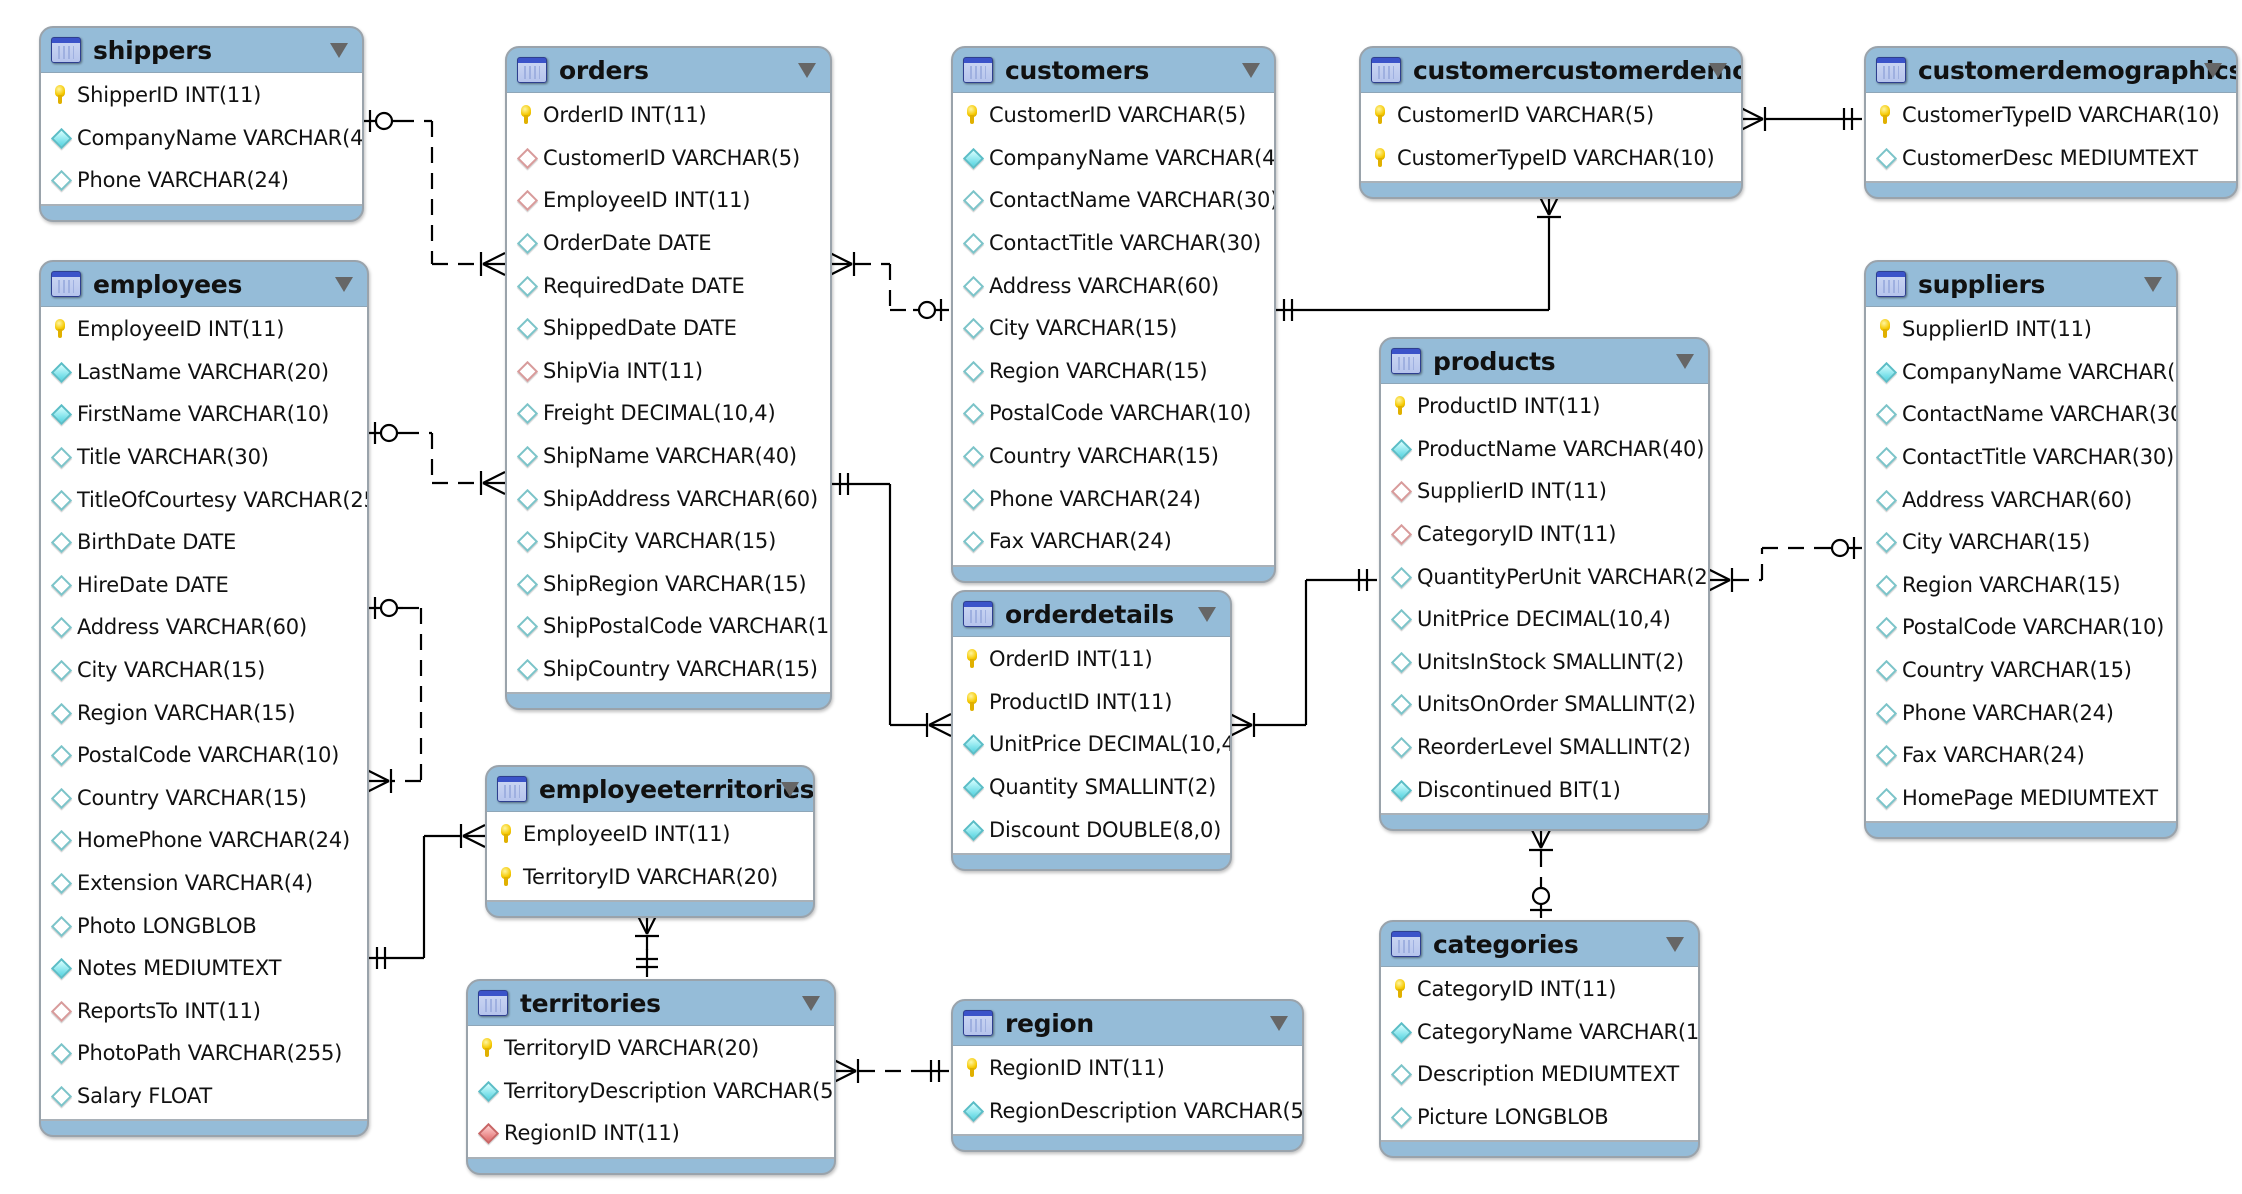  Describe the element at coordinates (668, 243) in the screenshot. I see `field-row: OrderDate DATE` at that location.